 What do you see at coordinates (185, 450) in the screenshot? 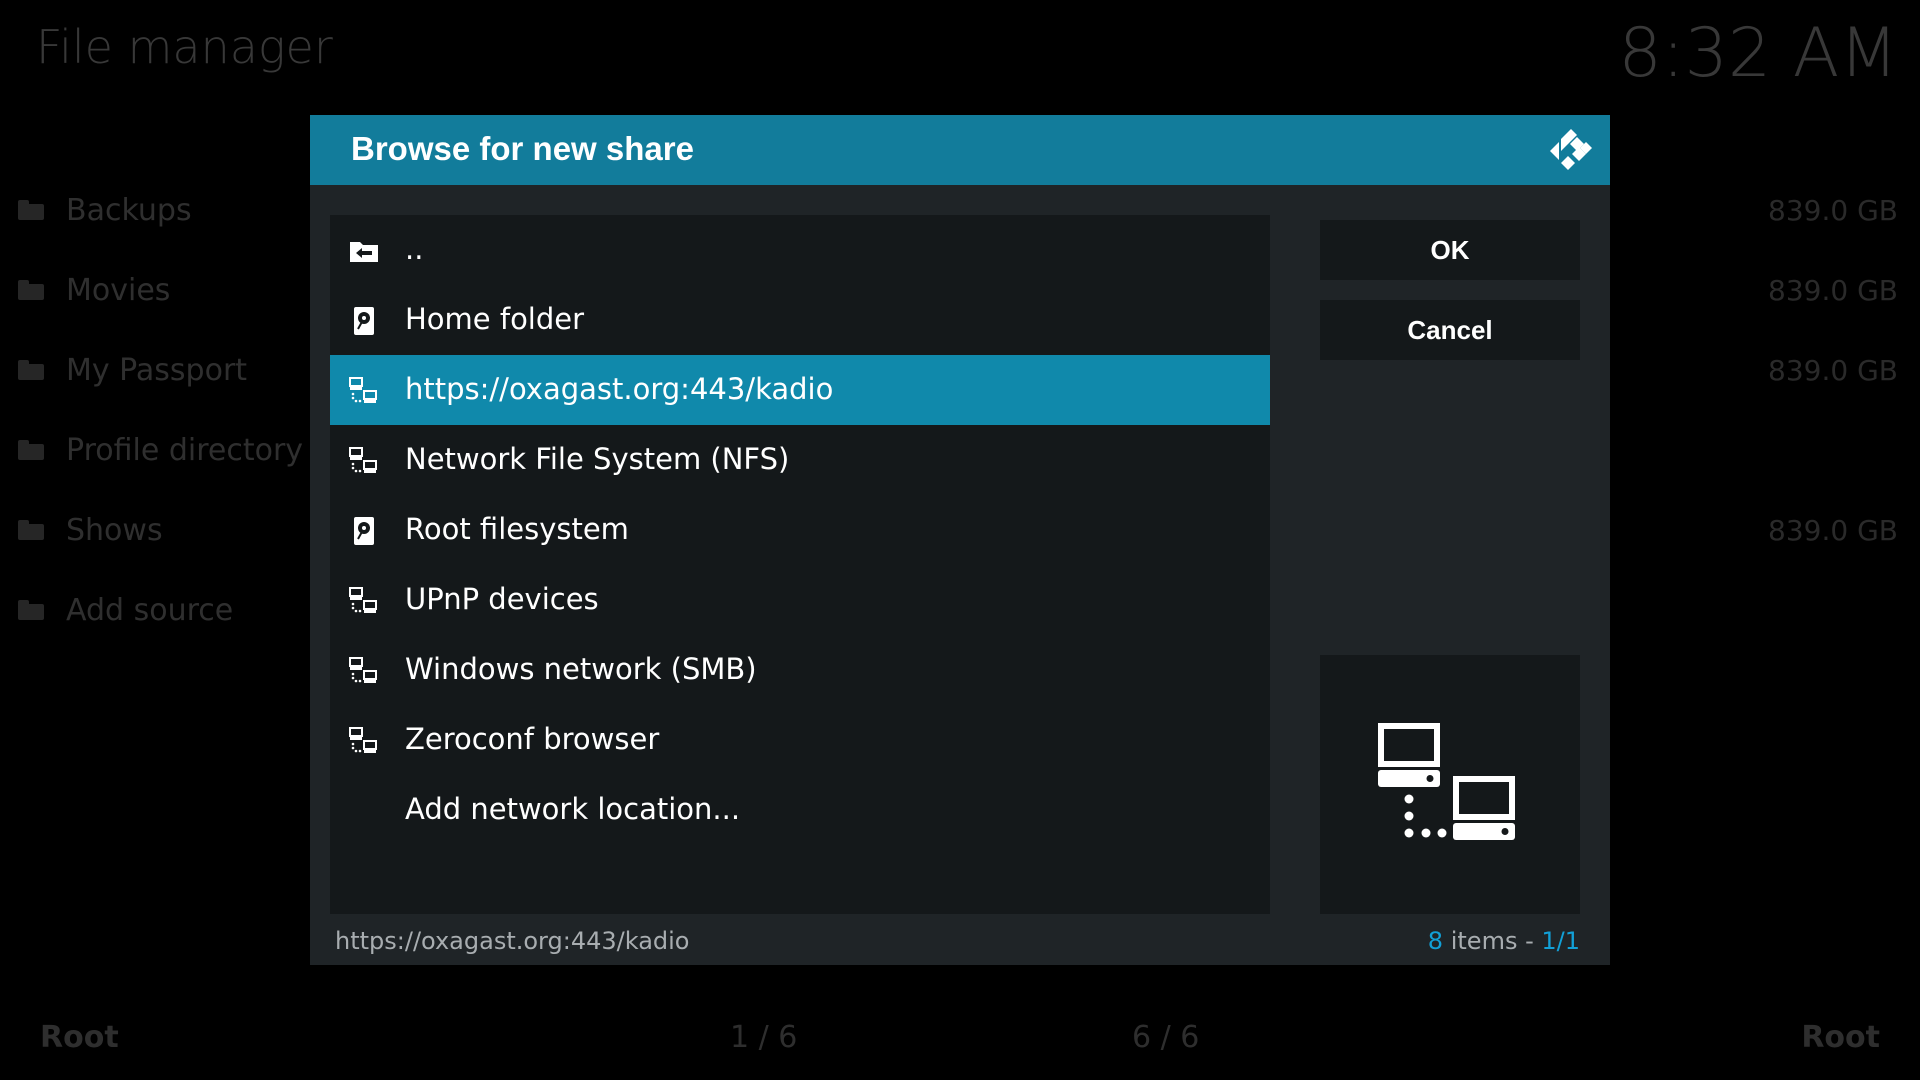
I see `source-label: Profile directory` at bounding box center [185, 450].